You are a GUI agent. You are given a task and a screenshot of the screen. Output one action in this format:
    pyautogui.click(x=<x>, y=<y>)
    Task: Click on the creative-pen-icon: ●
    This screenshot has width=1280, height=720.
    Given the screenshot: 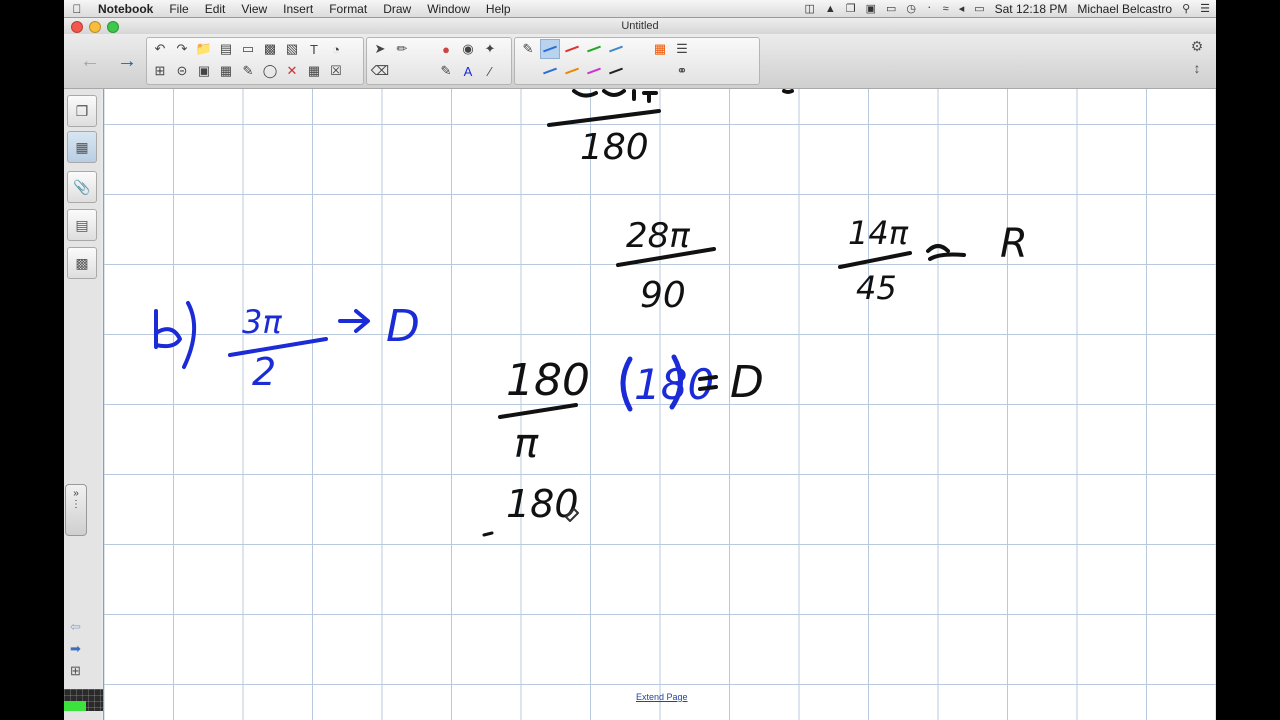 What is the action you would take?
    pyautogui.click(x=446, y=49)
    